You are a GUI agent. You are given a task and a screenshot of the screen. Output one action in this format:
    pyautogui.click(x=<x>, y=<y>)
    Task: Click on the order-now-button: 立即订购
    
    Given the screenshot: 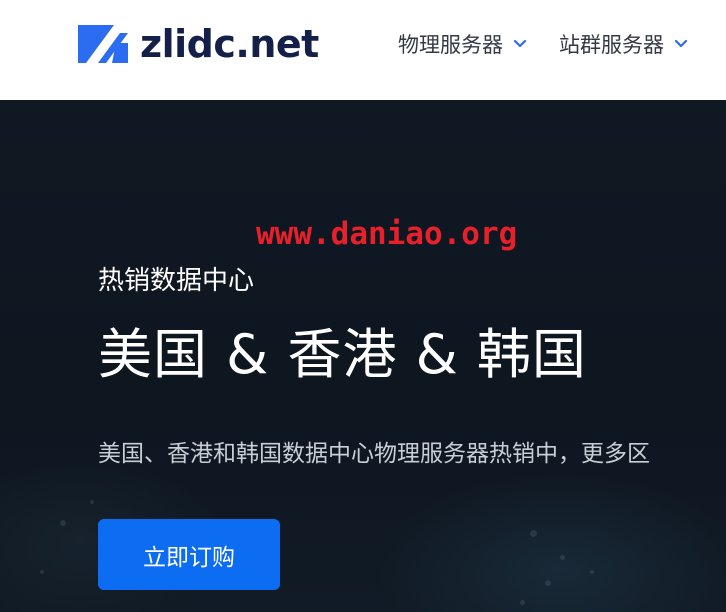 What is the action you would take?
    pyautogui.click(x=189, y=554)
    